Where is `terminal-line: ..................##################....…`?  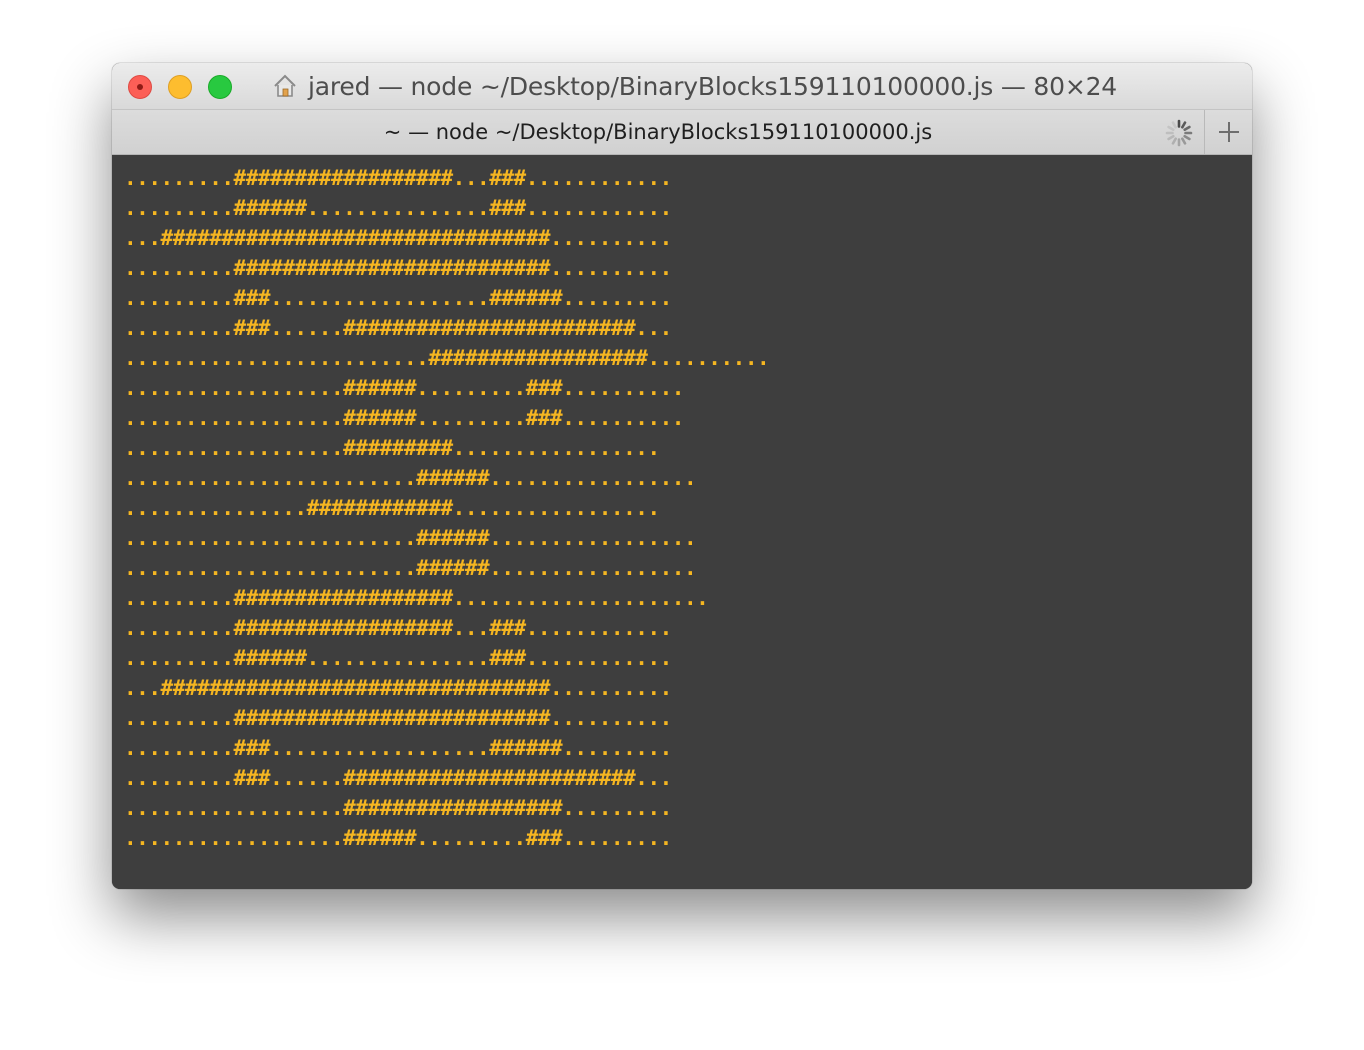
terminal-line: ..................##################....… is located at coordinates (398, 808).